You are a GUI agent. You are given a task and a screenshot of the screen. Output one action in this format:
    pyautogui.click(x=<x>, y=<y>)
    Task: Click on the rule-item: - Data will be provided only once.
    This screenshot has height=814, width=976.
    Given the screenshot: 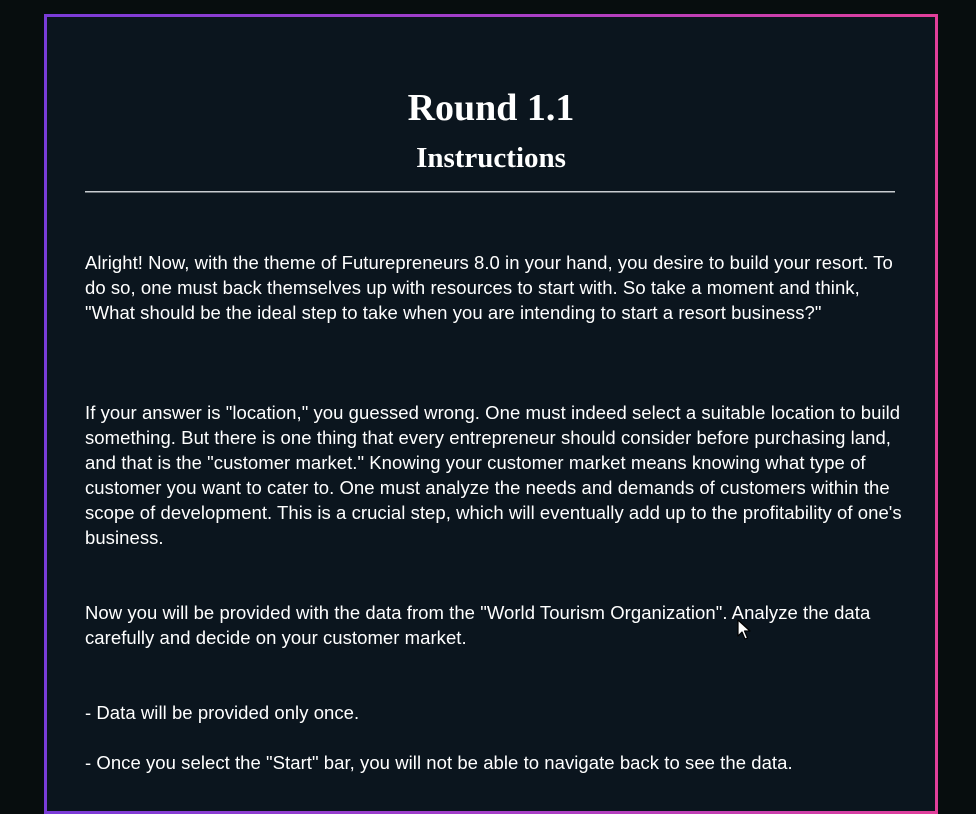 What is the action you would take?
    pyautogui.click(x=222, y=712)
    